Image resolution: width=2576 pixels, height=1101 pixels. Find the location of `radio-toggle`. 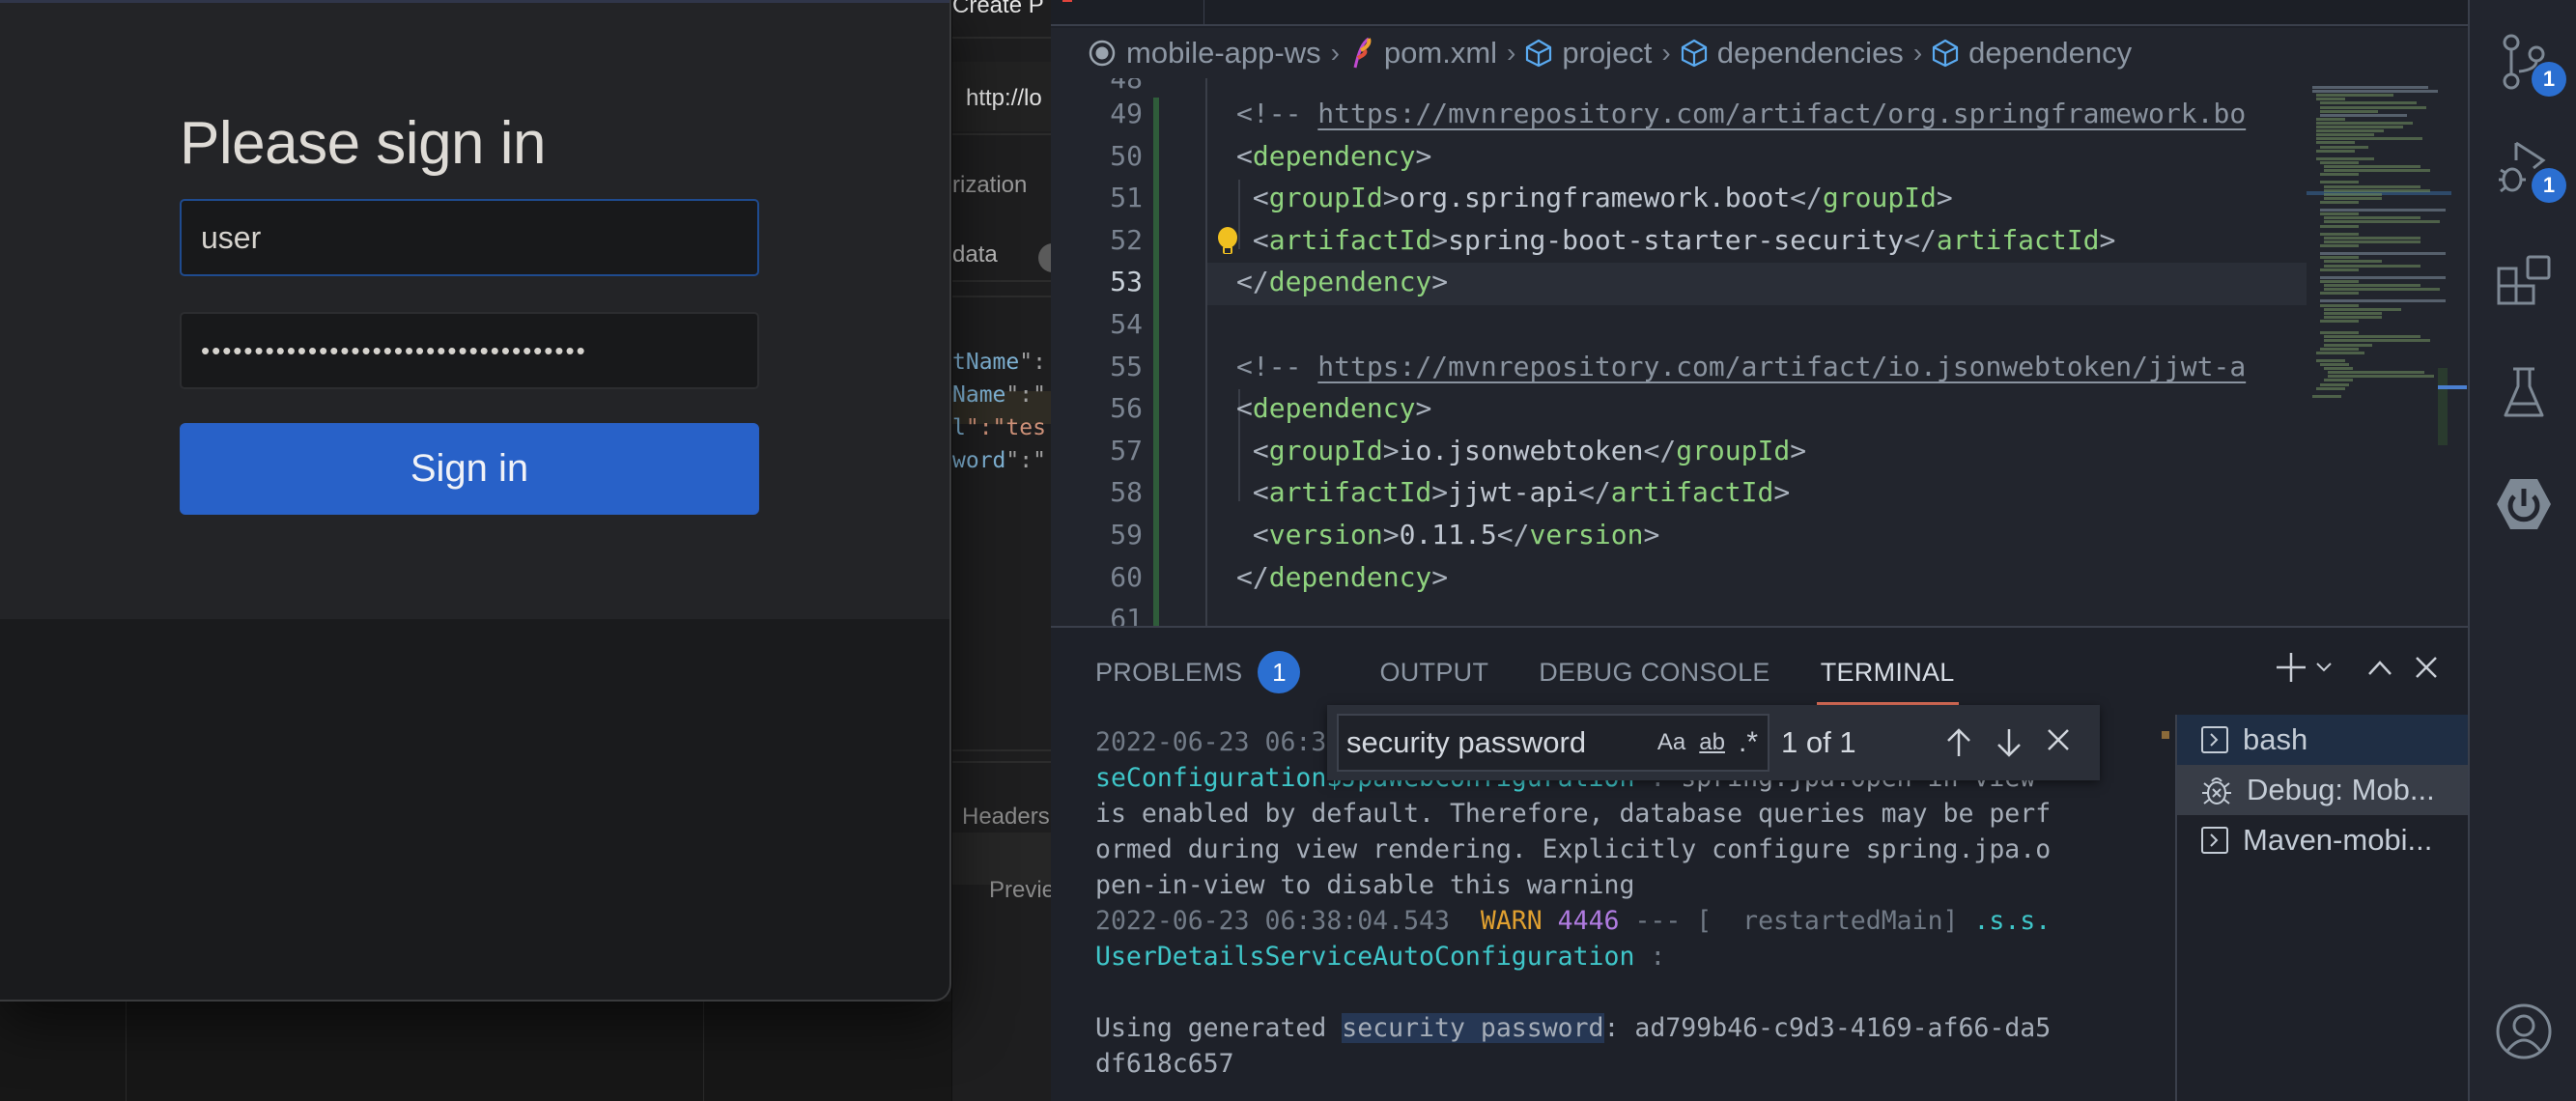

radio-toggle is located at coordinates (1044, 257).